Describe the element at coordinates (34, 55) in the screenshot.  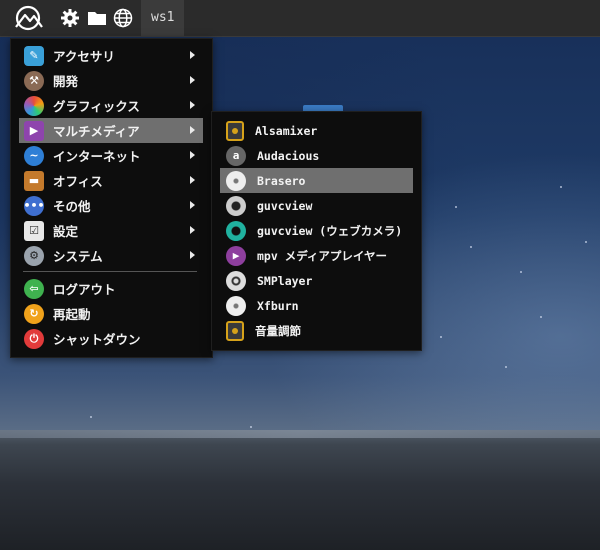
I see `accessories-icon: ✎` at that location.